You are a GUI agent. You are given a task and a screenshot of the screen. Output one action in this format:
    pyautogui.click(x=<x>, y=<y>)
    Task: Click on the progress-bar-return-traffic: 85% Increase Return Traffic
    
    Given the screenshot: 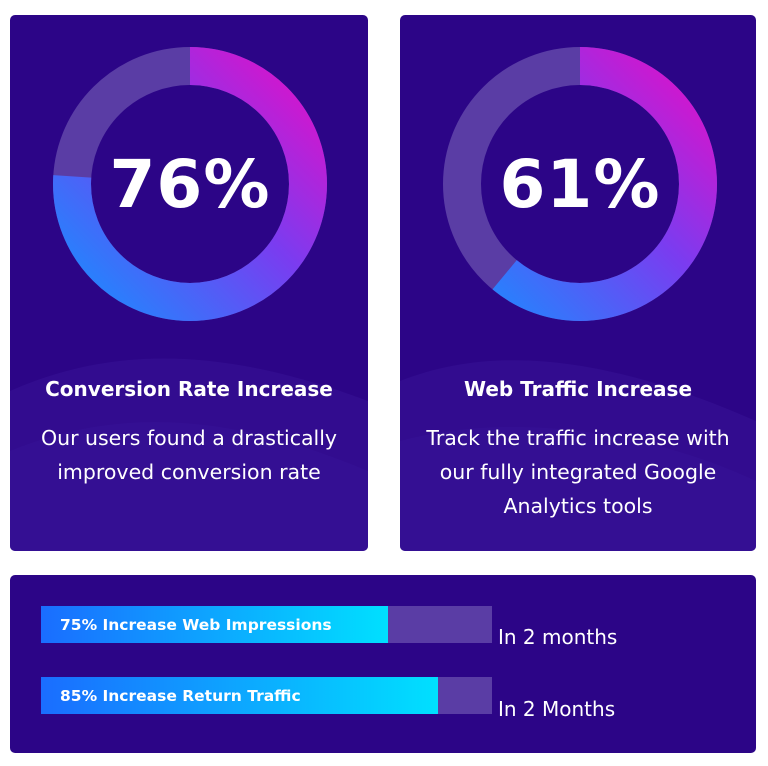 What is the action you would take?
    pyautogui.click(x=266, y=695)
    